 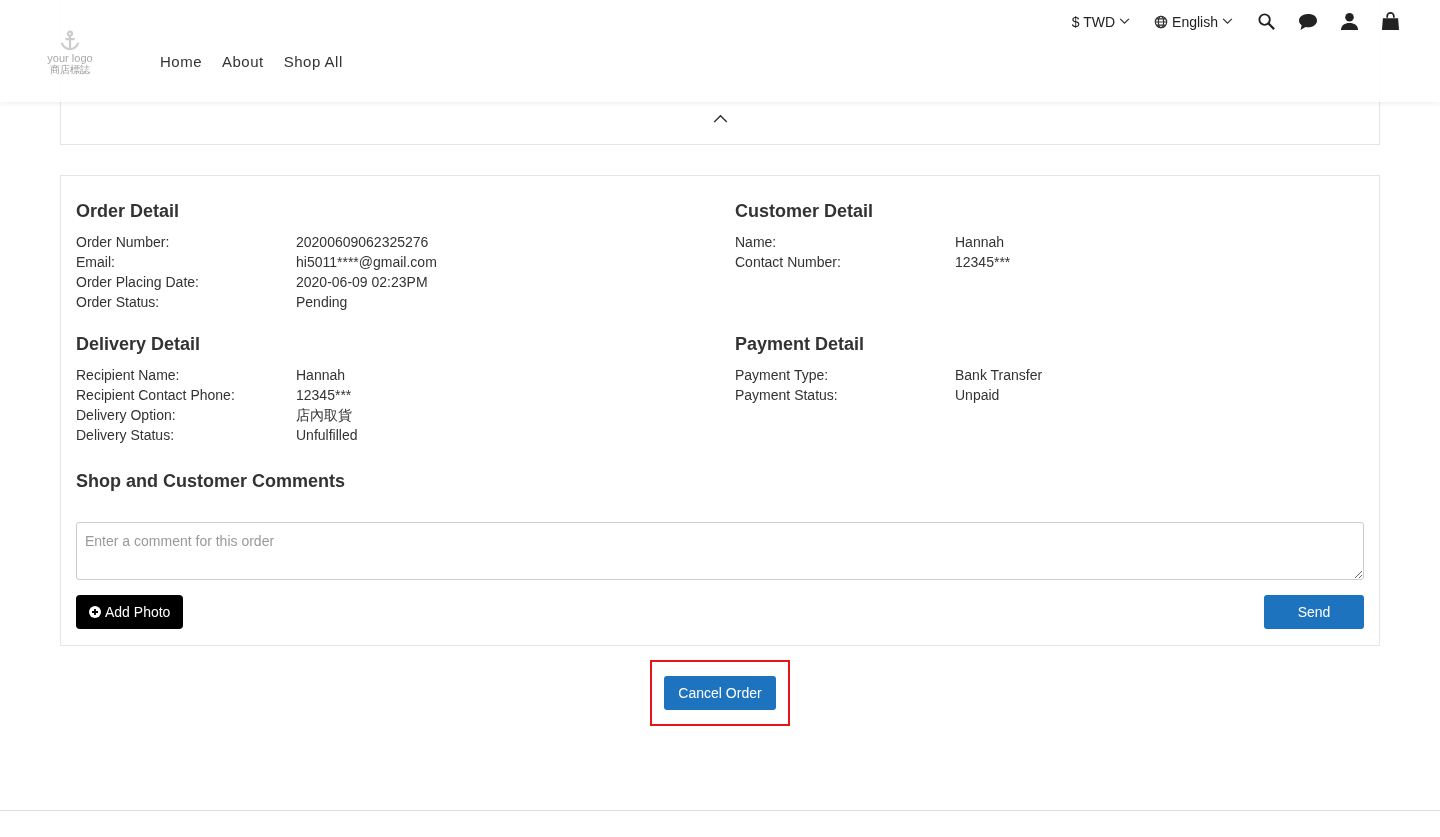 What do you see at coordinates (123, 242) in the screenshot?
I see `field-label: Order Number:` at bounding box center [123, 242].